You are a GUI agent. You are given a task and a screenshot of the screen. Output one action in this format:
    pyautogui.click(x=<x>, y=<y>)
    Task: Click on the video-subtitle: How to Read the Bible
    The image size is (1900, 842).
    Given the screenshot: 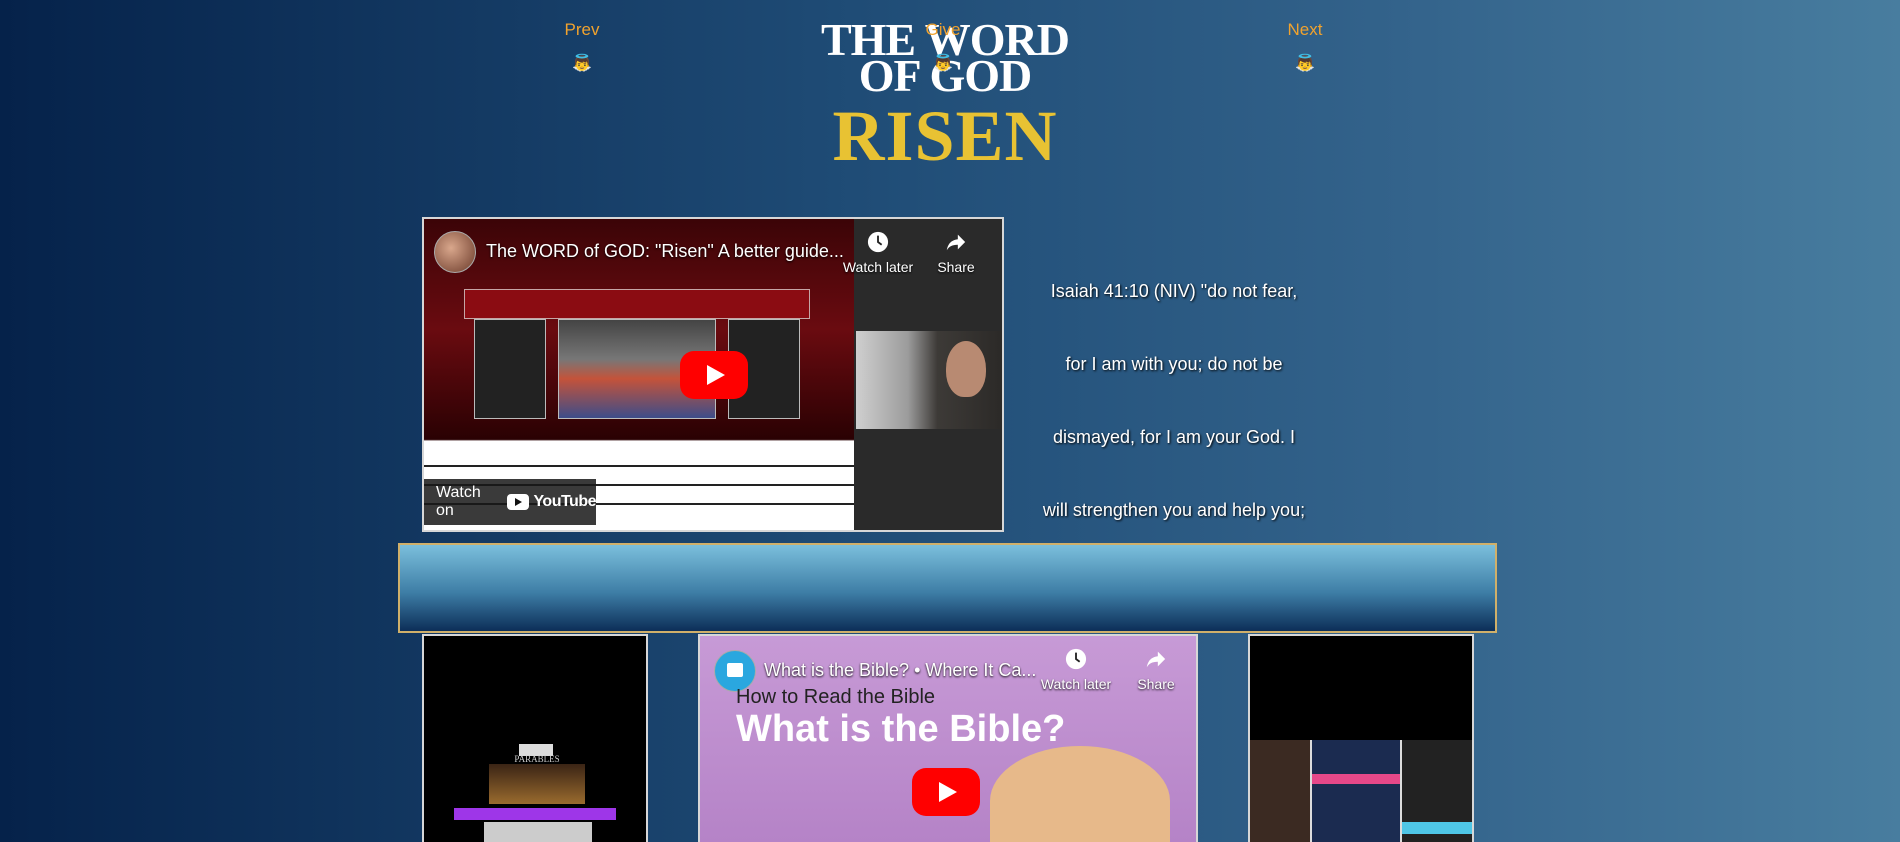 What is the action you would take?
    pyautogui.click(x=836, y=697)
    